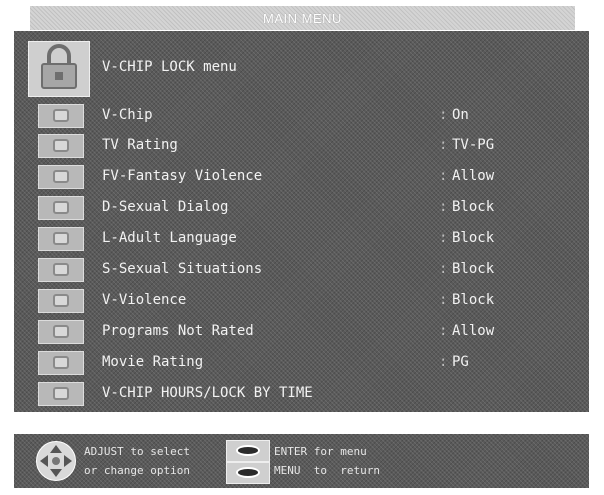  Describe the element at coordinates (59, 69) in the screenshot. I see `lock-icon` at that location.